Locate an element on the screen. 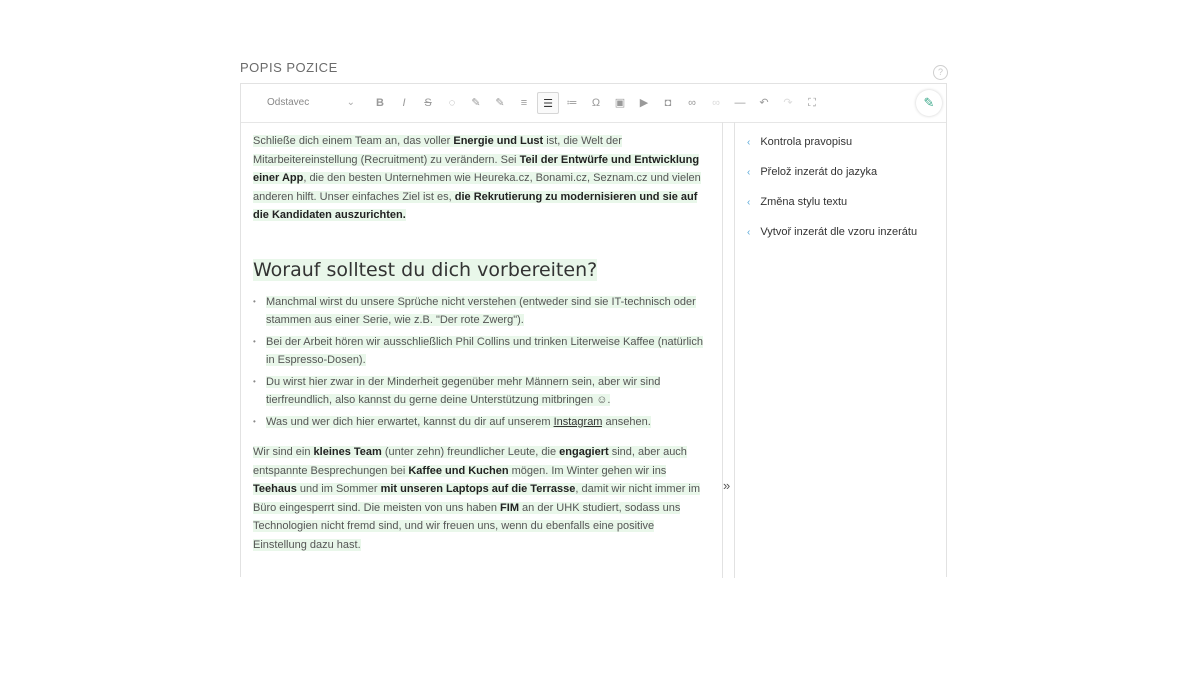 Image resolution: width=1200 pixels, height=675 pixels. highlighter-icon: ✎ is located at coordinates (500, 103).